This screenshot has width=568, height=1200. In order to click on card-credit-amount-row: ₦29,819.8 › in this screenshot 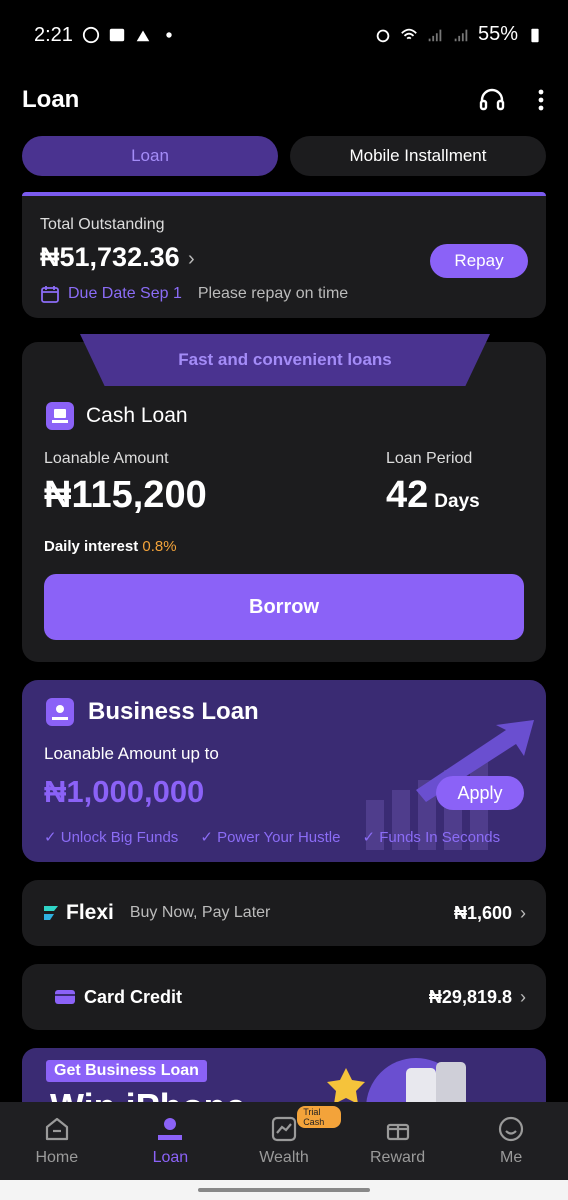, I will do `click(477, 997)`.